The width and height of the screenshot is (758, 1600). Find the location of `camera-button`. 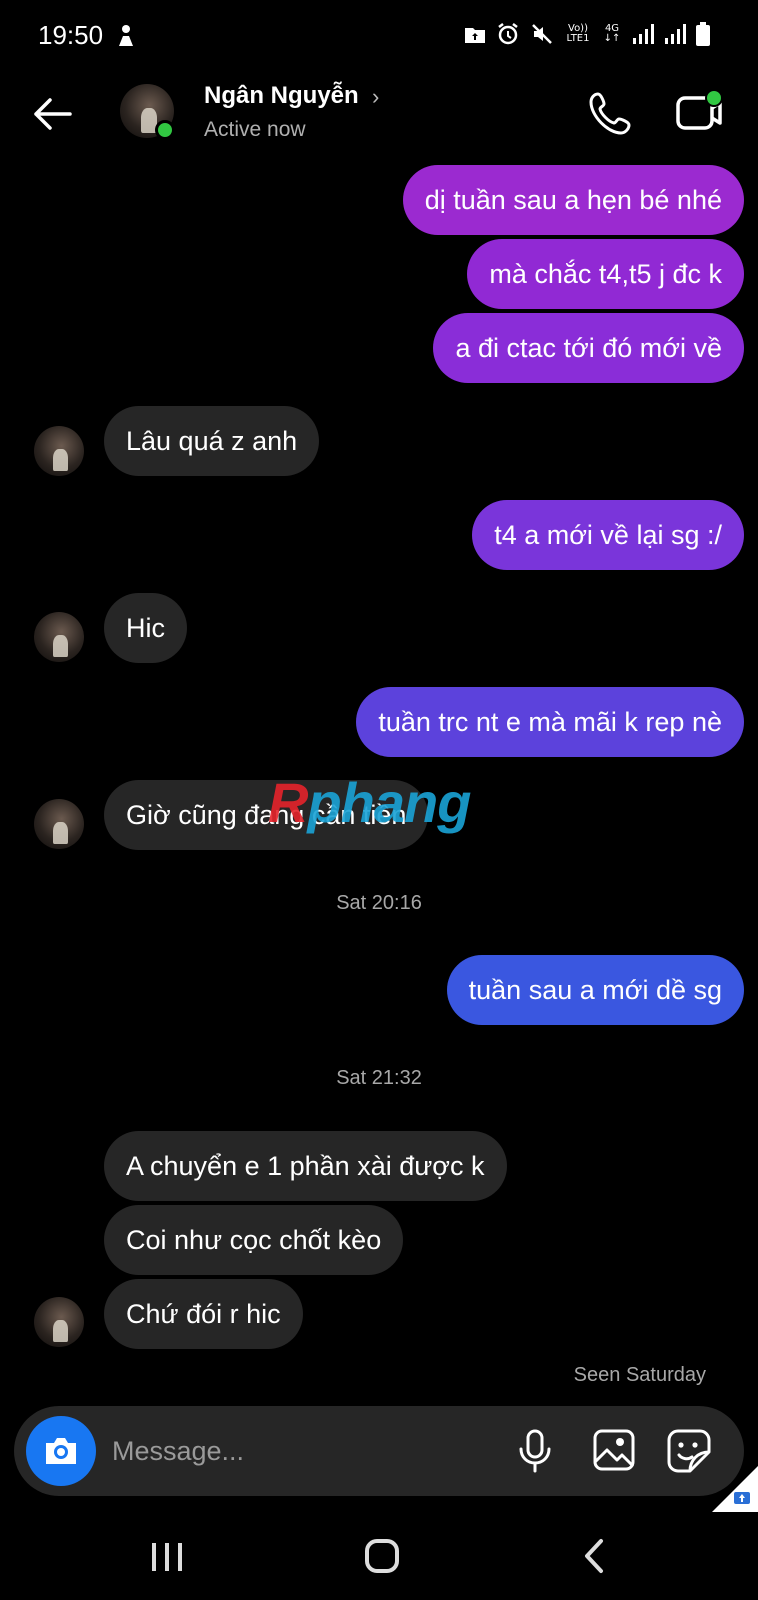

camera-button is located at coordinates (61, 1451).